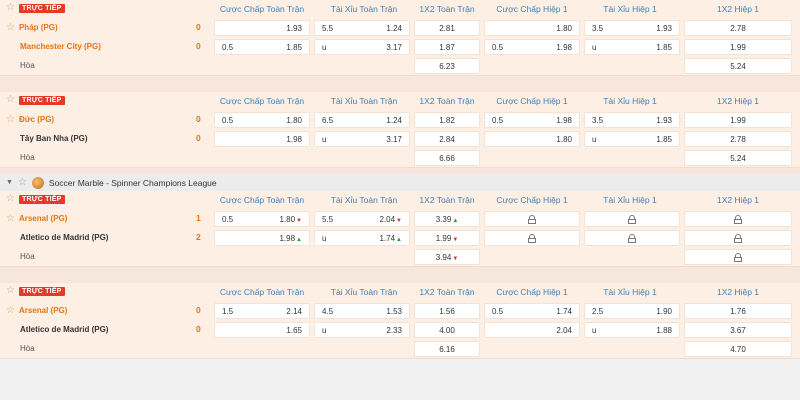 The width and height of the screenshot is (800, 400). What do you see at coordinates (362, 330) in the screenshot?
I see `odds-cell-ou: u 2.33` at bounding box center [362, 330].